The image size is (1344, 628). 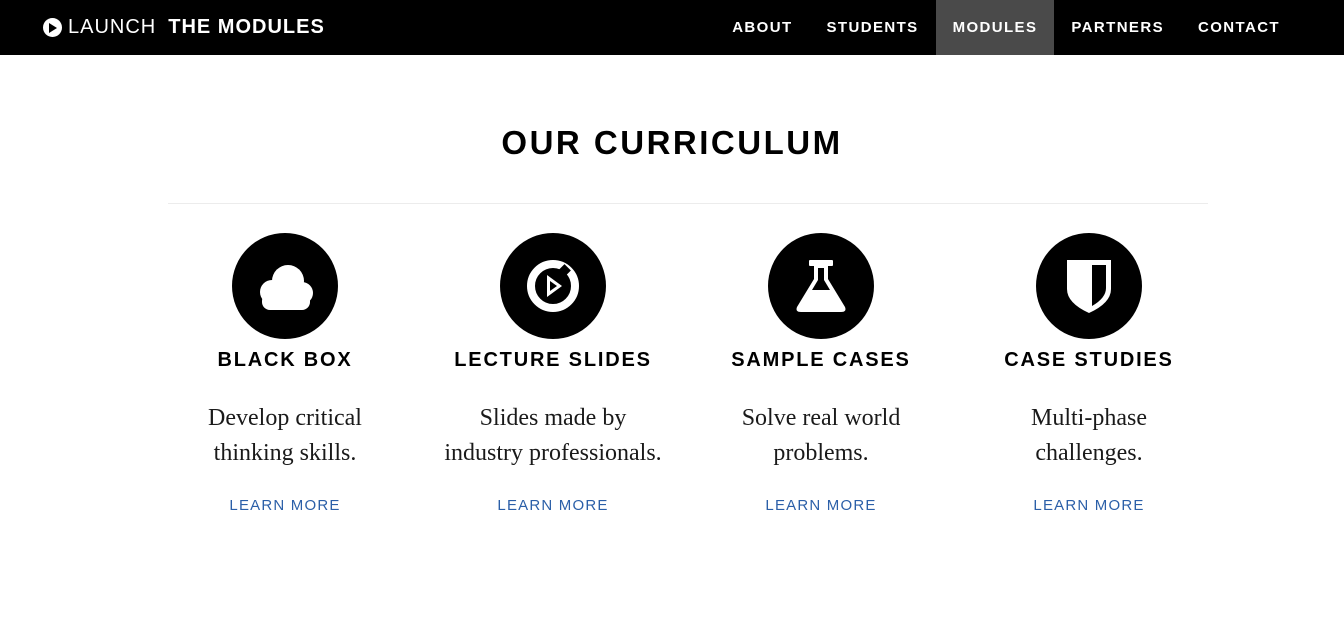 I want to click on main-nav: ABOUT STUDENTS MODULES PARTNERS CONTACT, so click(x=1006, y=27).